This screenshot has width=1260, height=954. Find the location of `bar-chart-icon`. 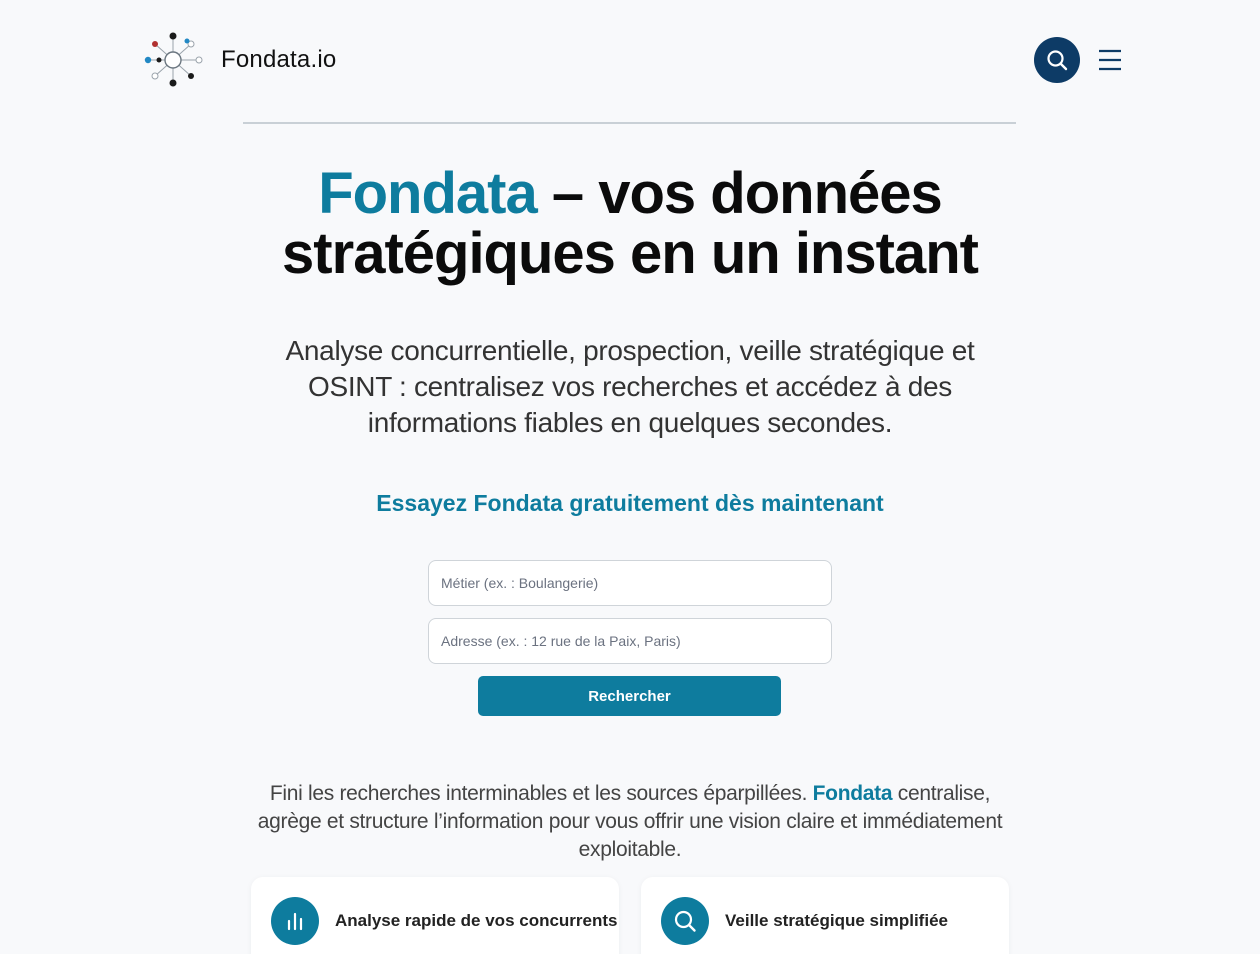

bar-chart-icon is located at coordinates (295, 921).